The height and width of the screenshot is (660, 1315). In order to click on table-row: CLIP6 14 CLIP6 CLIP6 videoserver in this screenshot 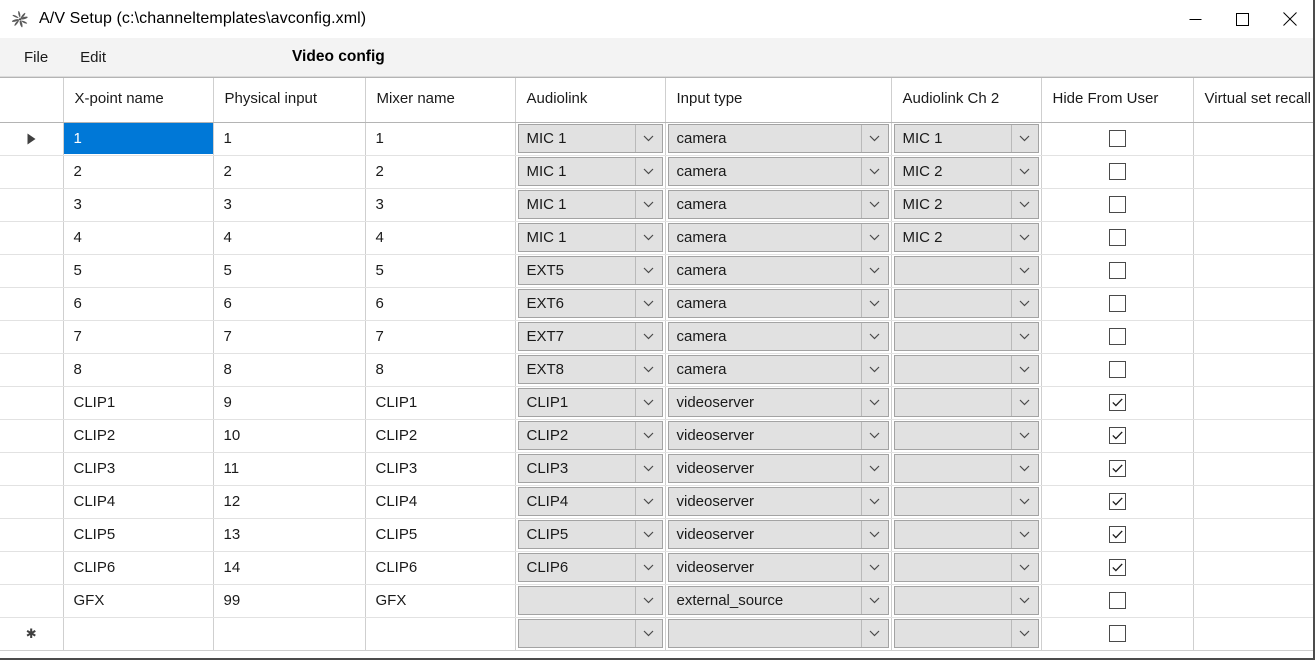, I will do `click(656, 568)`.